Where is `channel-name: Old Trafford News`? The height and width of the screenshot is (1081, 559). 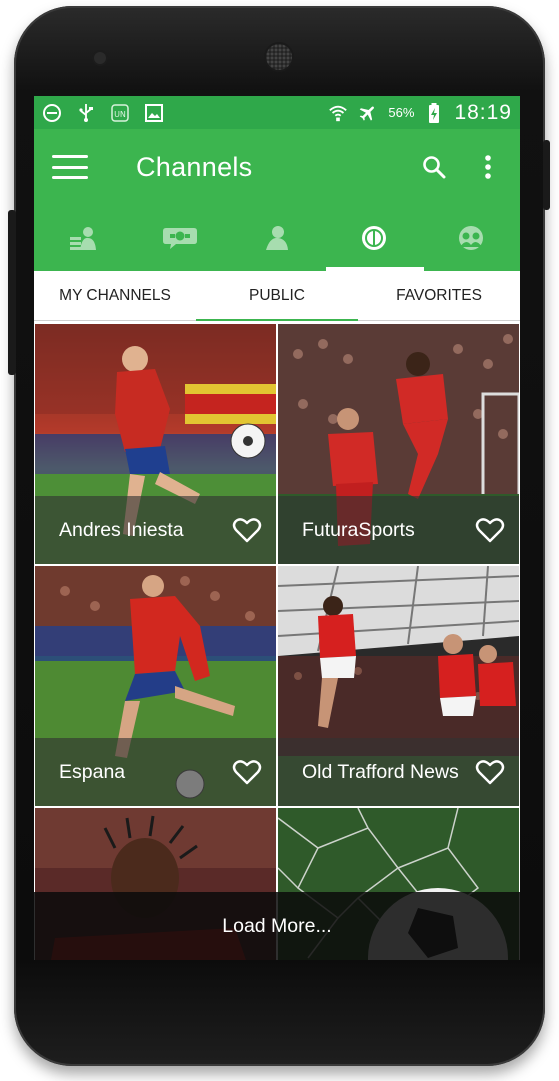 channel-name: Old Trafford News is located at coordinates (380, 771).